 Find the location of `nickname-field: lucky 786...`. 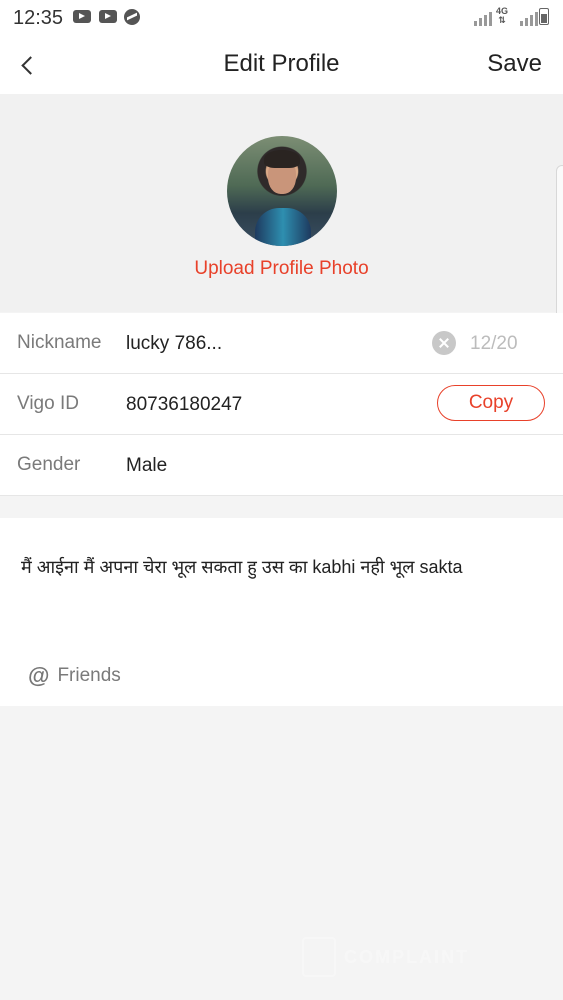

nickname-field: lucky 786... is located at coordinates (174, 344).